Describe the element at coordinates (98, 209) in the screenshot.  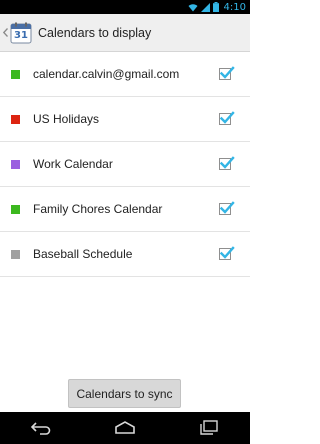
I see `calendar-label: Family Chores Calendar` at that location.